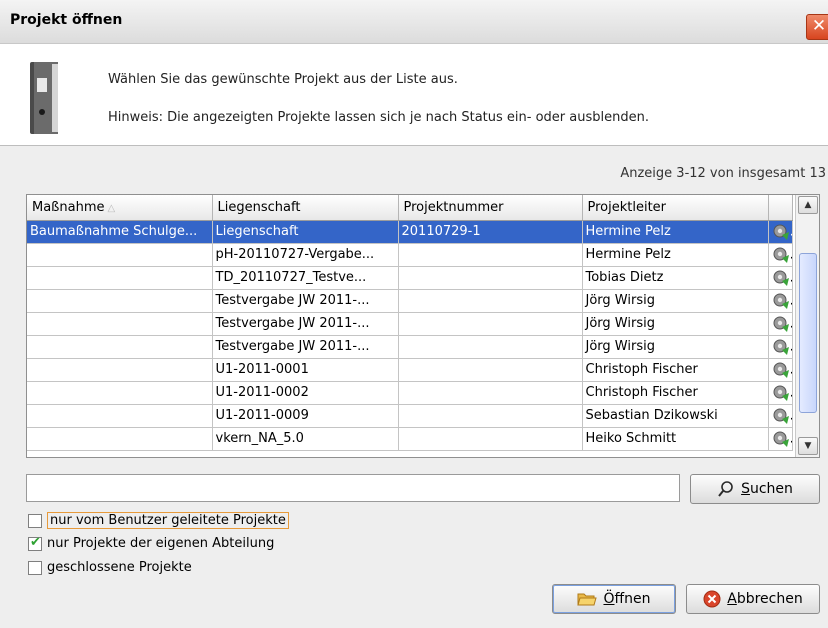  I want to click on open-button: Öffnen, so click(614, 599).